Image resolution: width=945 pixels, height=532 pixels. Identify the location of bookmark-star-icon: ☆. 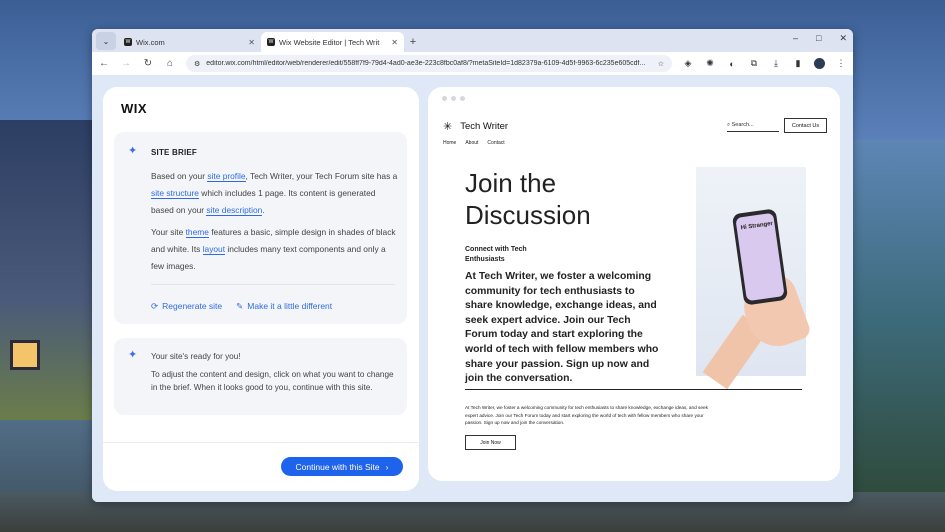
(661, 64).